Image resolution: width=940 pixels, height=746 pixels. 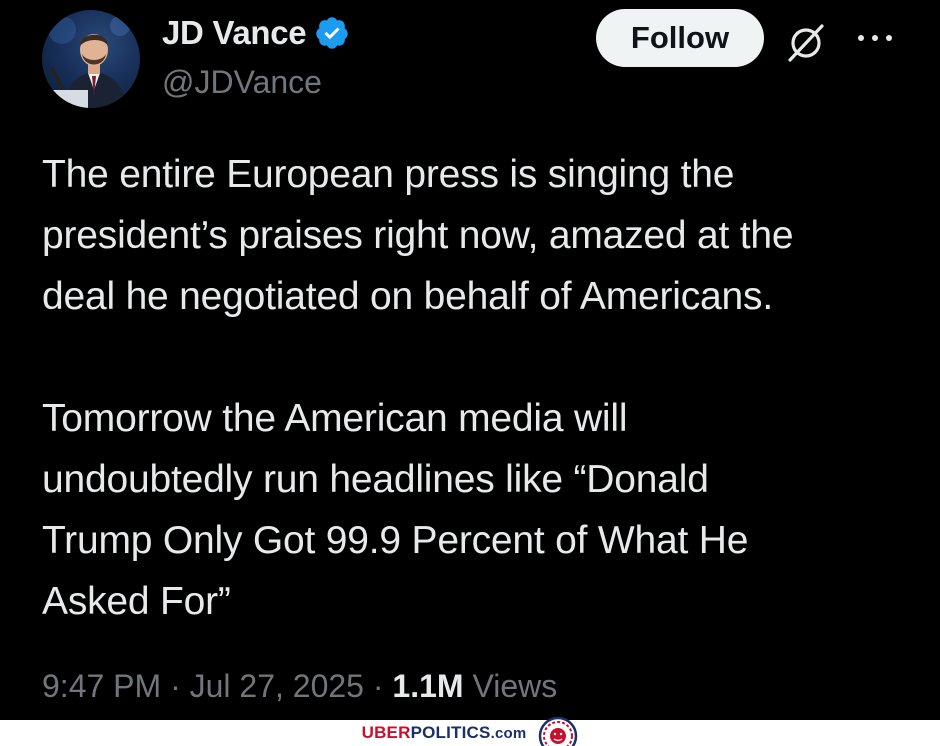 I want to click on more-horizontal-icon, so click(x=875, y=38).